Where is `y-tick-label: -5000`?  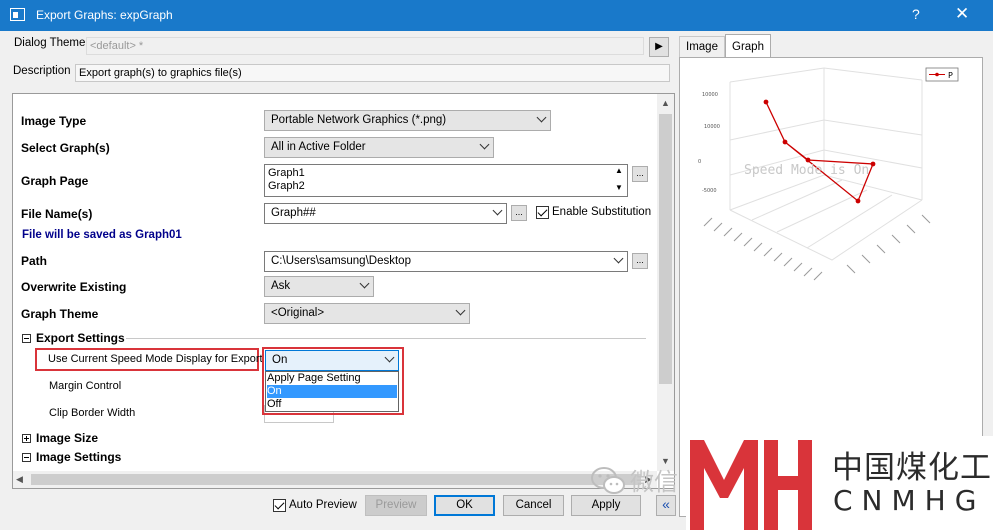
y-tick-label: -5000 is located at coordinates (709, 191).